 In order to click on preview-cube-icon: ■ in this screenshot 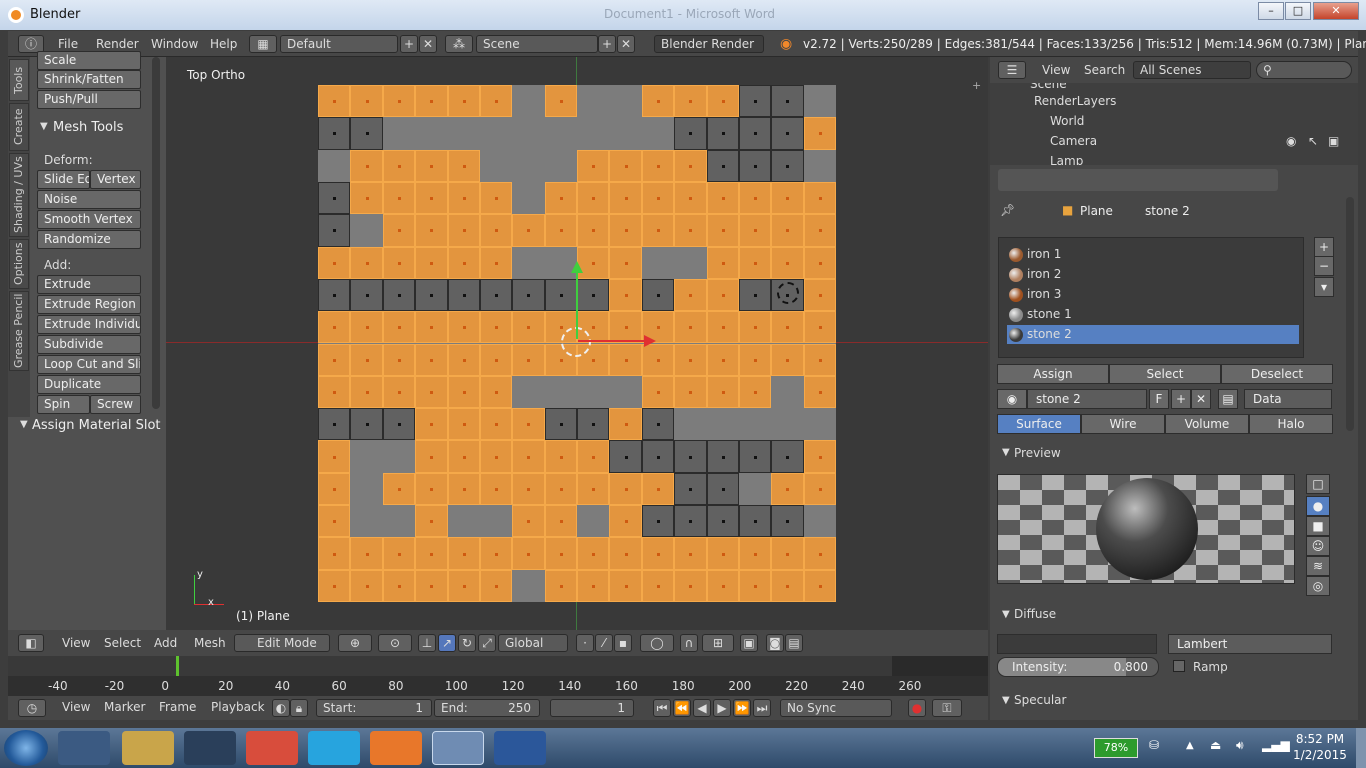, I will do `click(1318, 526)`.